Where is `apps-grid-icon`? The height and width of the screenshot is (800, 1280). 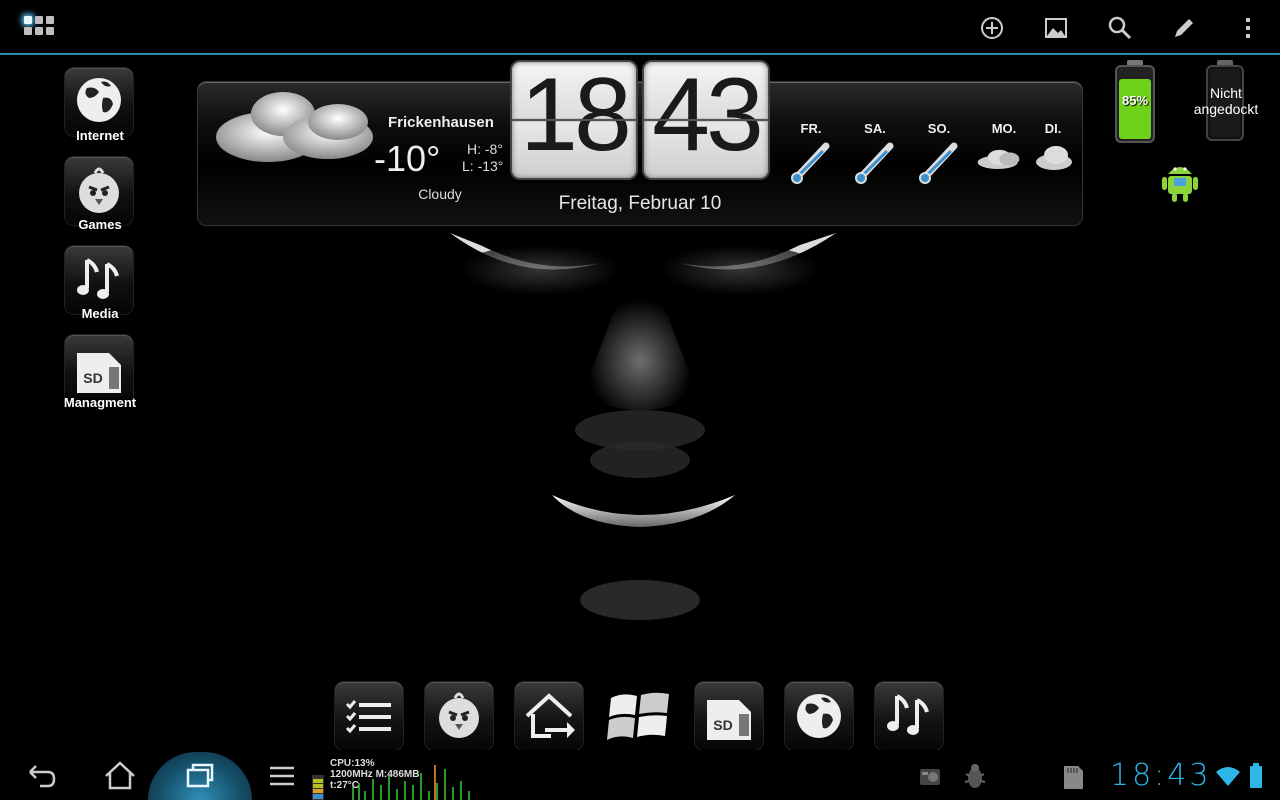 apps-grid-icon is located at coordinates (40, 27).